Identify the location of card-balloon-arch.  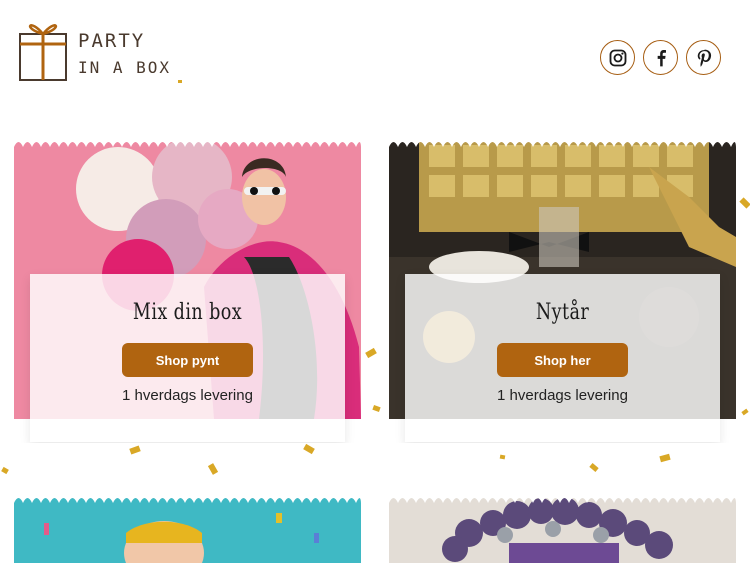
(562, 528).